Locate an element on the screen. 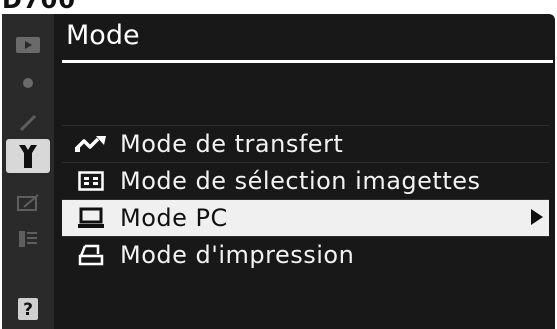  tab-shooting is located at coordinates (28, 83).